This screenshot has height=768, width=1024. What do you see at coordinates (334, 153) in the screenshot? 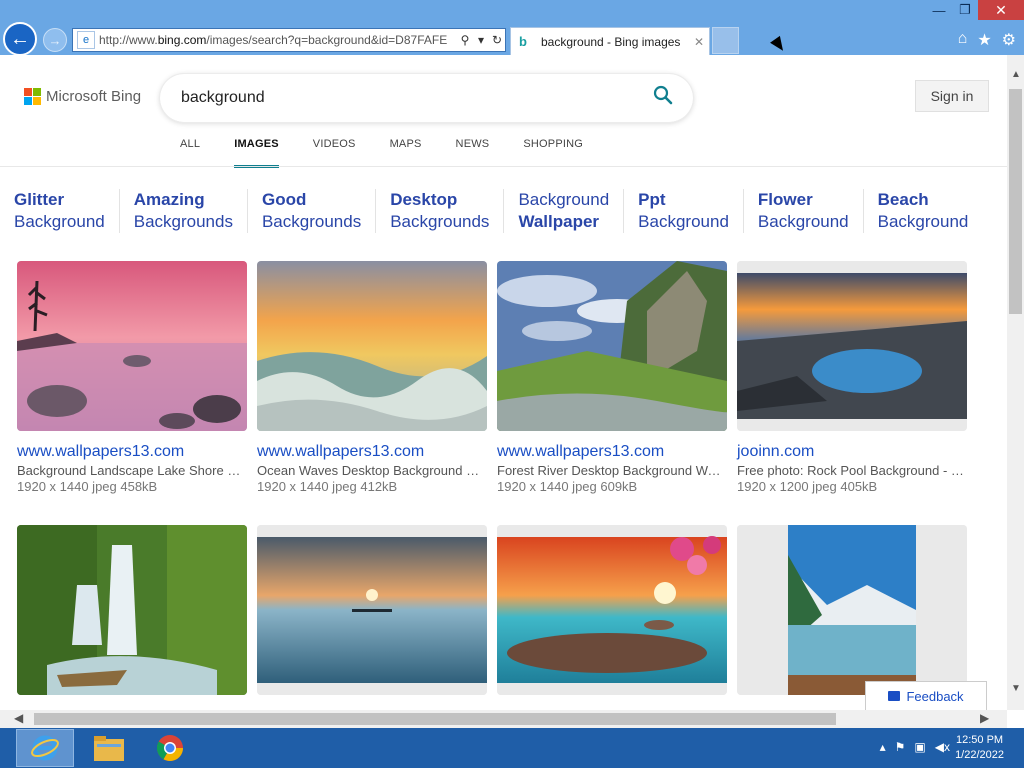
I see `tab-videos: VIDEOS` at bounding box center [334, 153].